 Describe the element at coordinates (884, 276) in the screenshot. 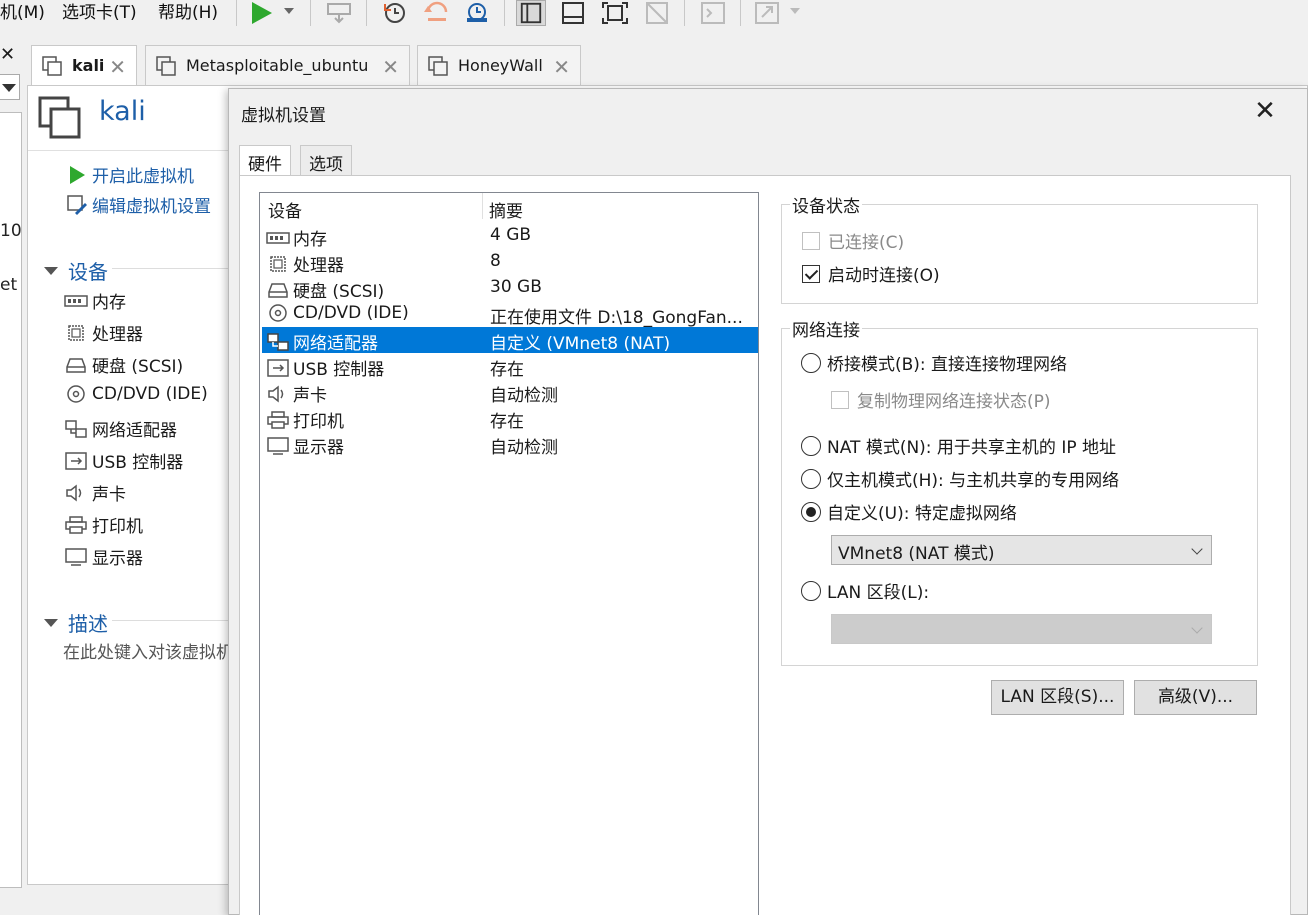

I see `checkbox-label: 启动时连接(O)` at that location.